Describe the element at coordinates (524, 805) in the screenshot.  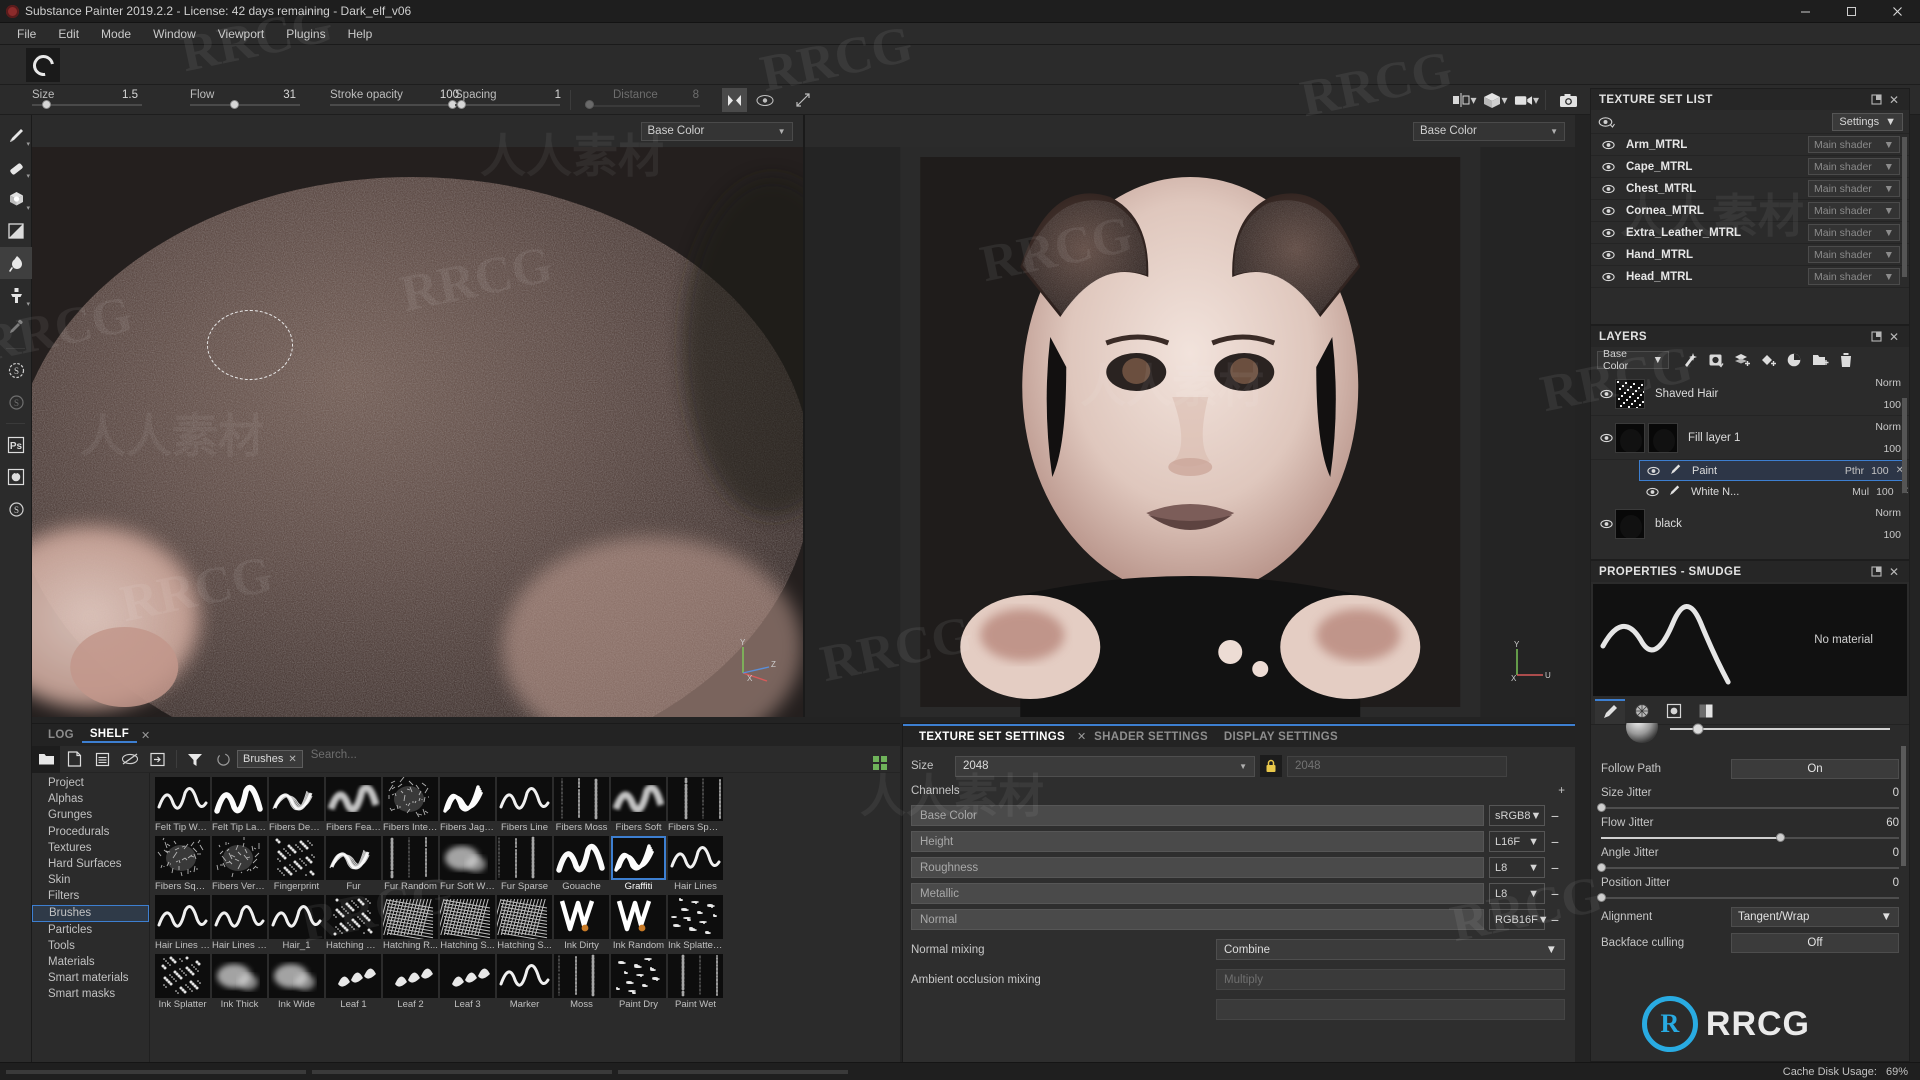
I see `brush-item: Fibers Line` at that location.